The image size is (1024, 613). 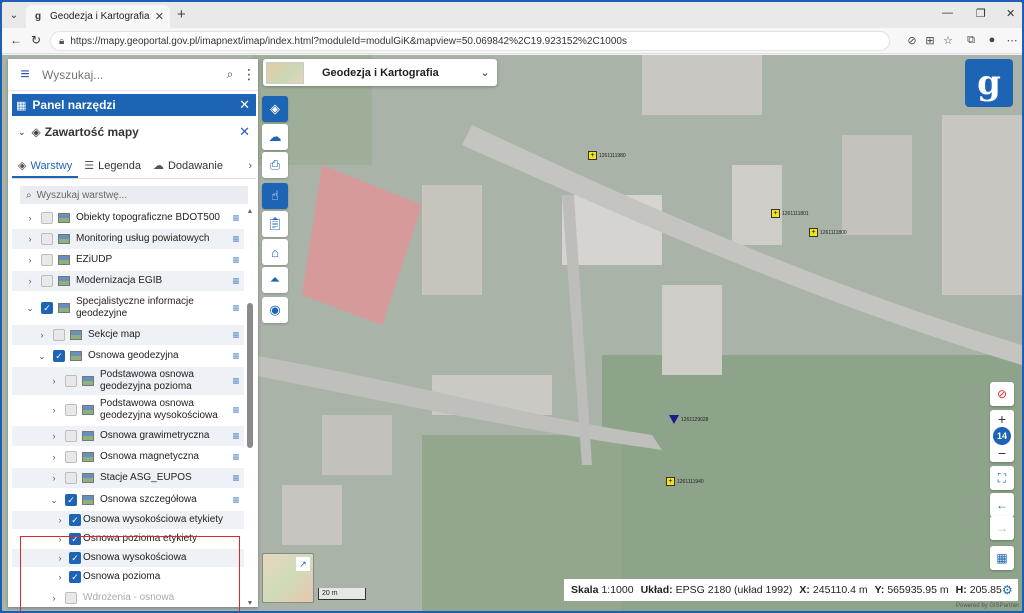 What do you see at coordinates (128, 539) in the screenshot?
I see `layer-row: › ✓ Osnowa pozioma etykiety` at bounding box center [128, 539].